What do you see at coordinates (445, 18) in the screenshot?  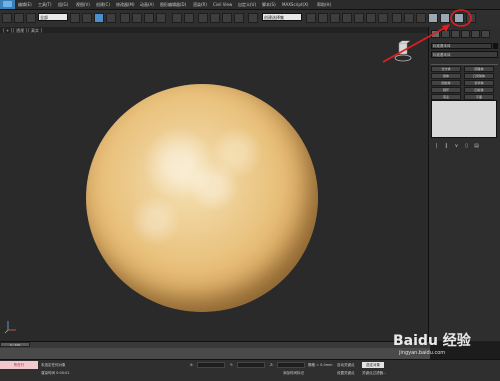 I see `render-activeshade-icon` at bounding box center [445, 18].